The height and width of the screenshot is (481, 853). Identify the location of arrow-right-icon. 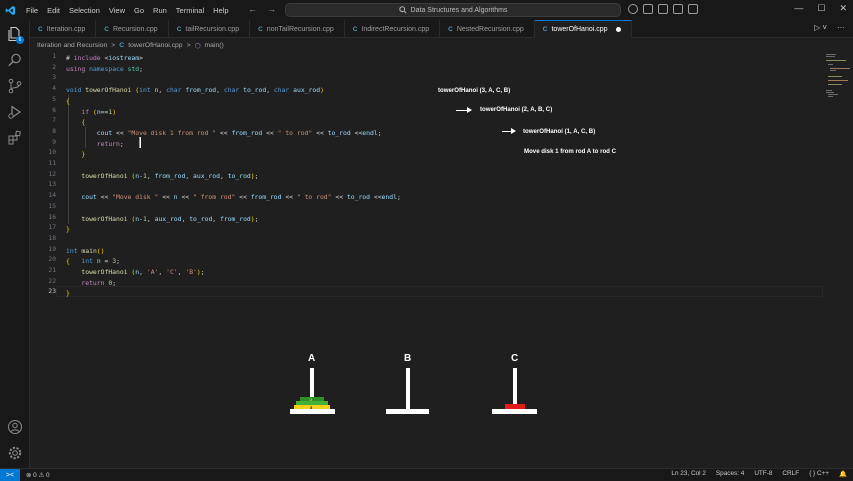
(464, 110).